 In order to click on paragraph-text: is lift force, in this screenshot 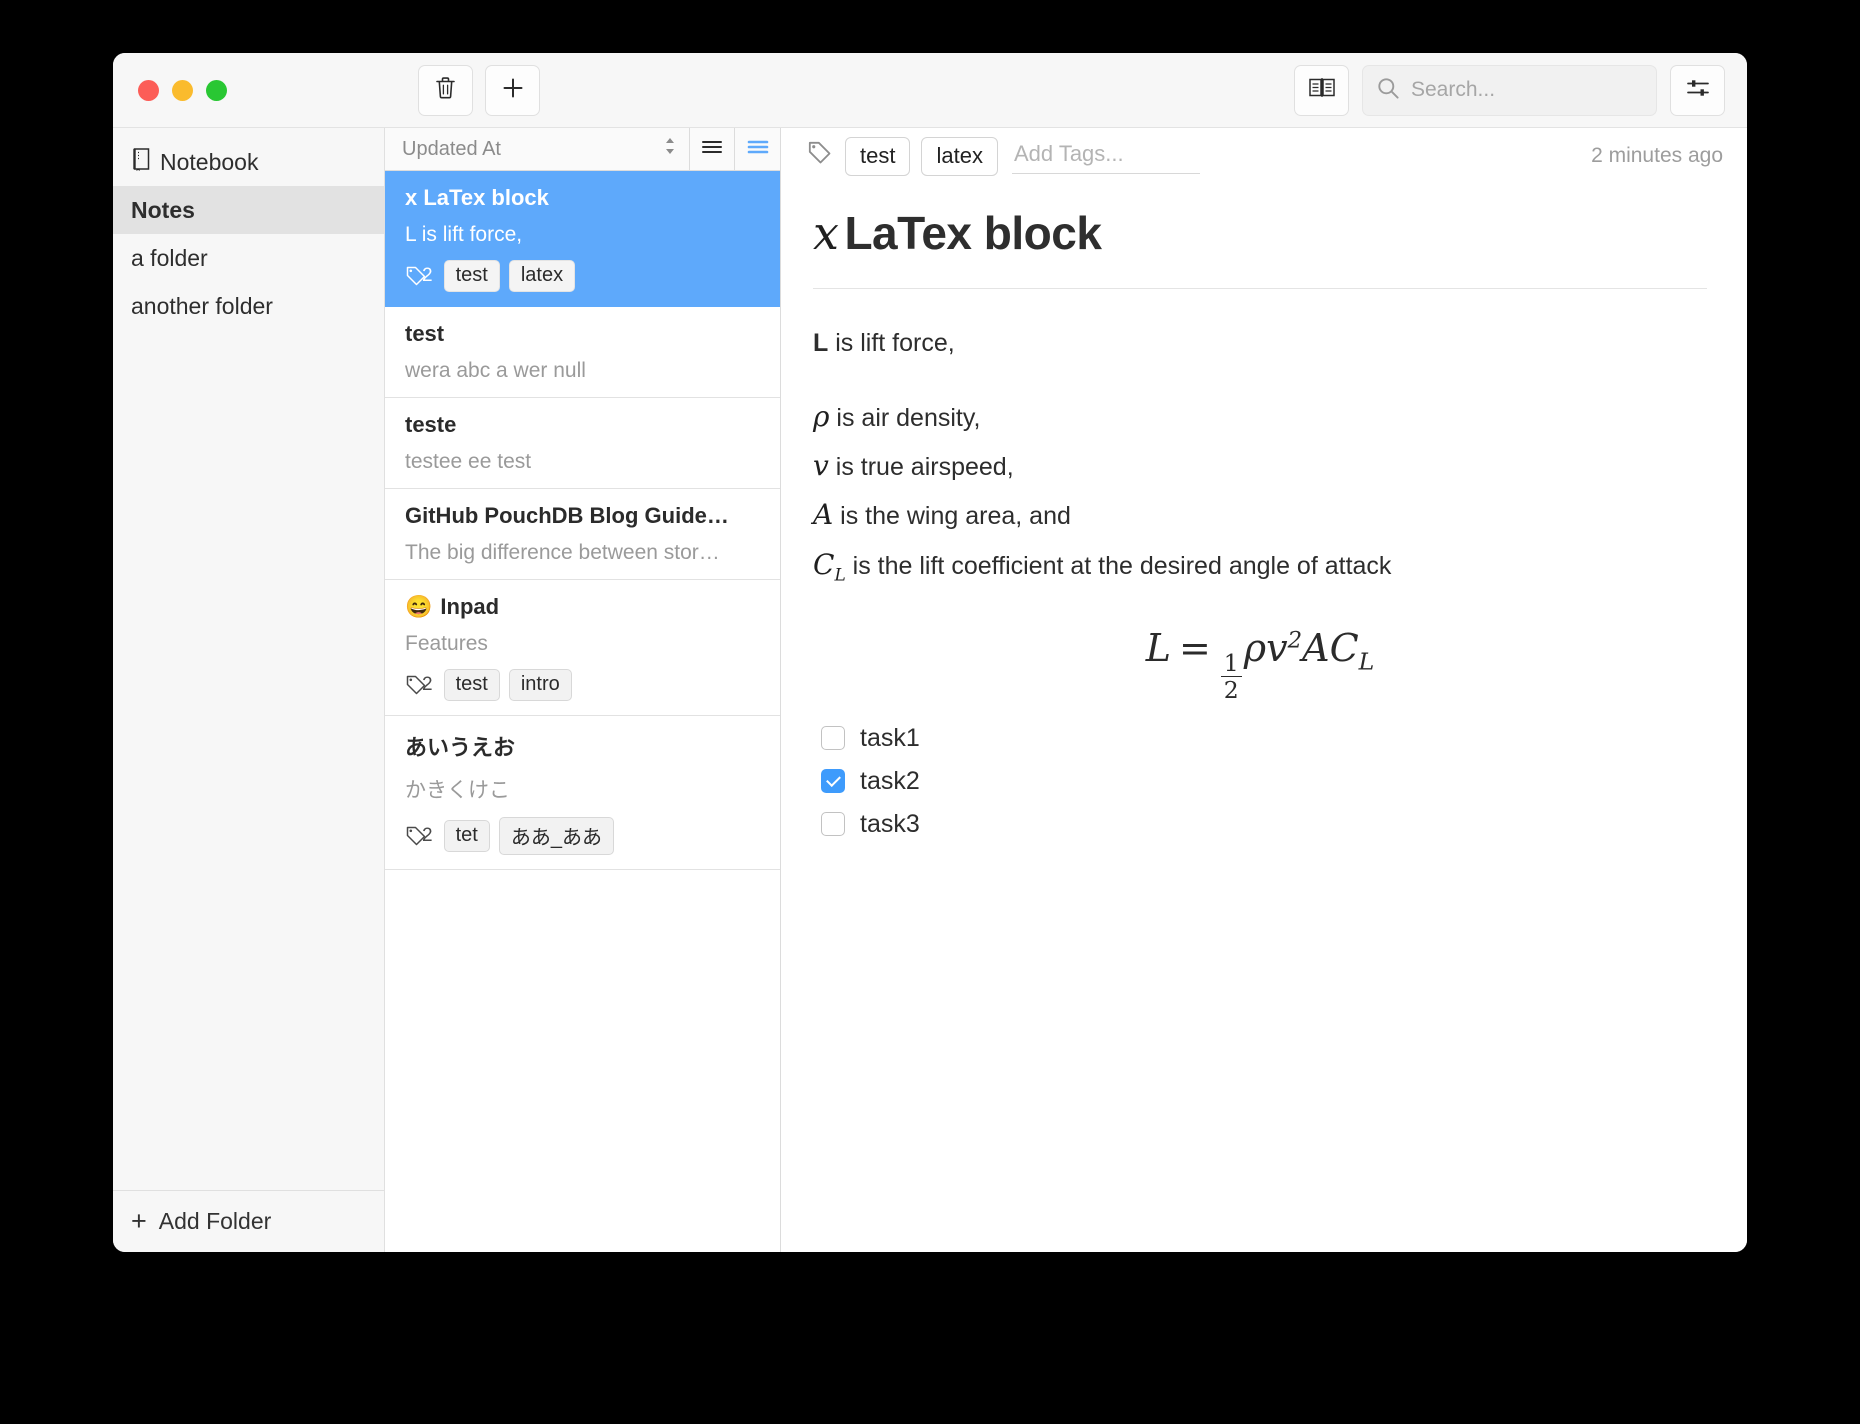, I will do `click(891, 343)`.